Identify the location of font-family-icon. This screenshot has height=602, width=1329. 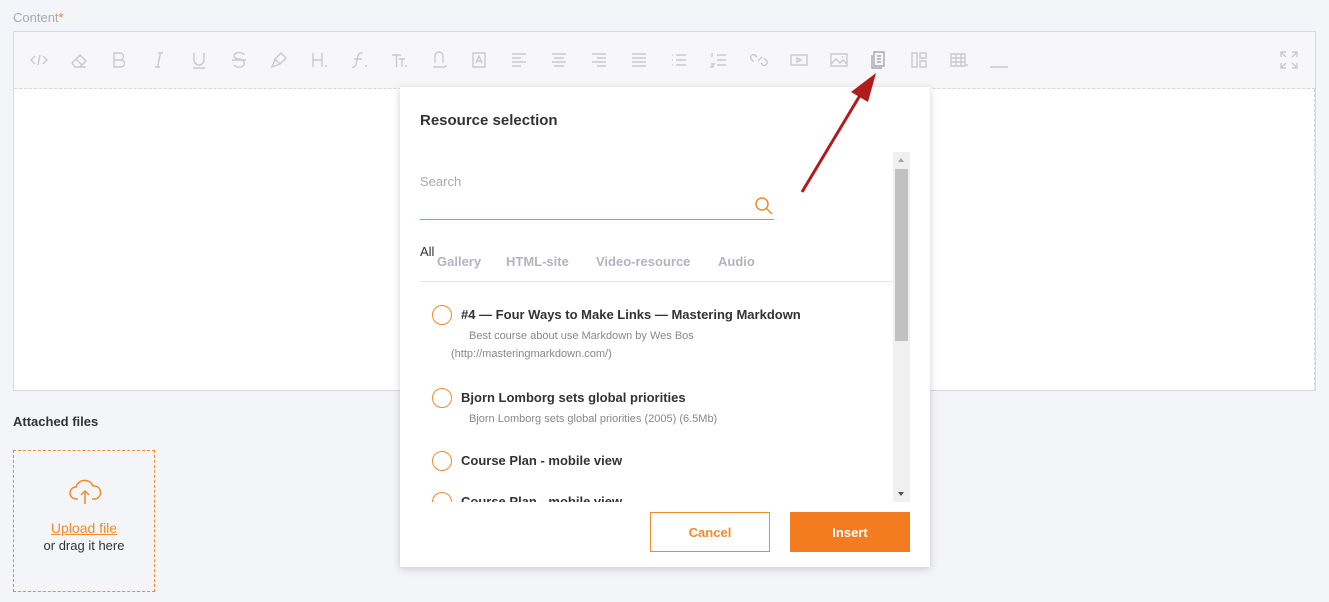
(359, 60).